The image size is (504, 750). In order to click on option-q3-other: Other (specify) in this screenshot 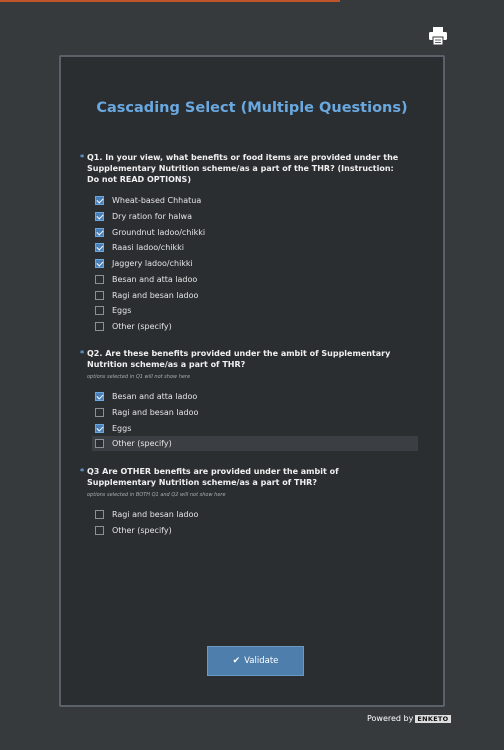, I will do `click(255, 530)`.